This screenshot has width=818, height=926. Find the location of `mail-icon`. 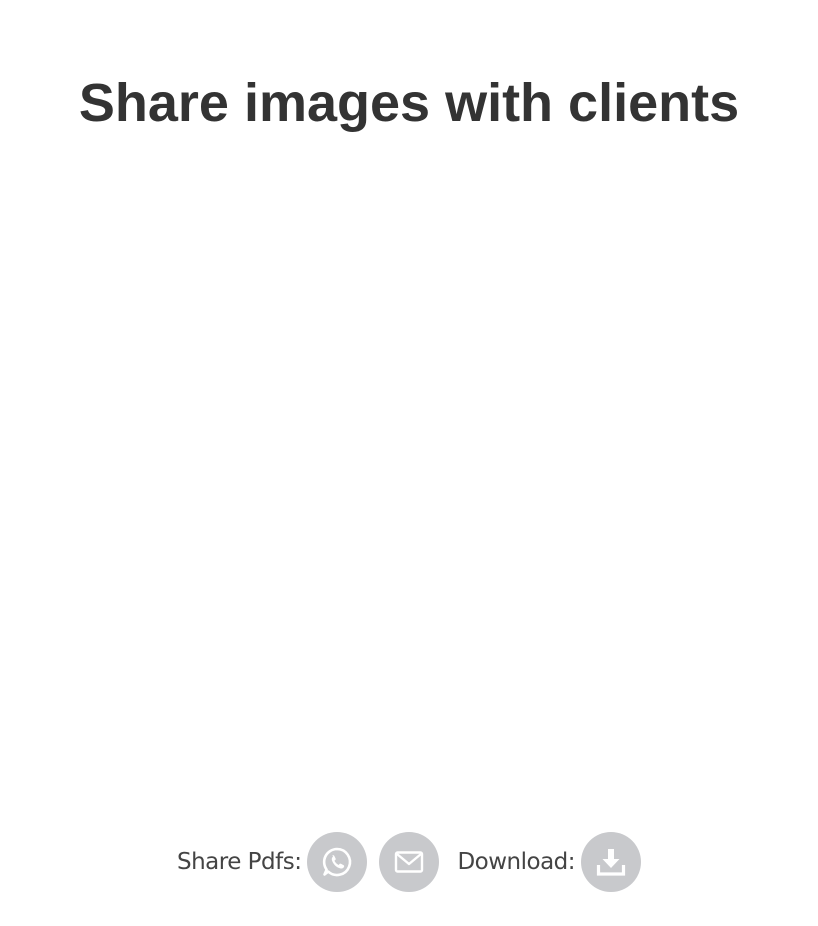

mail-icon is located at coordinates (409, 862).